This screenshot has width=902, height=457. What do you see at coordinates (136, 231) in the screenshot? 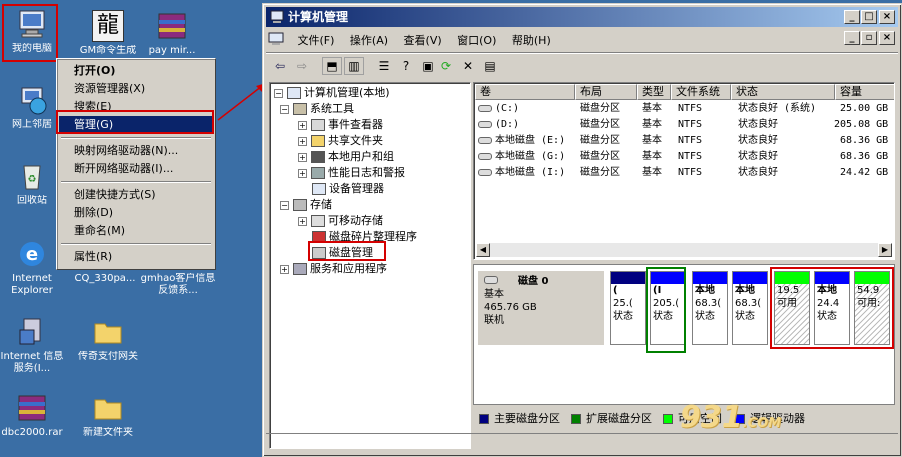
I see `menu-rename: 重命名(M)` at bounding box center [136, 231].